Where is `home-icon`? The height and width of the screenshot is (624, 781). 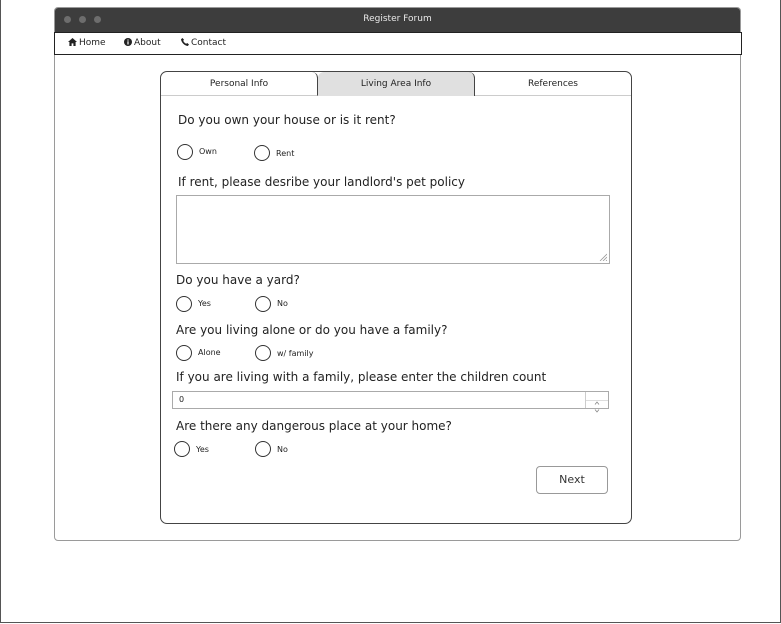
home-icon is located at coordinates (72, 42).